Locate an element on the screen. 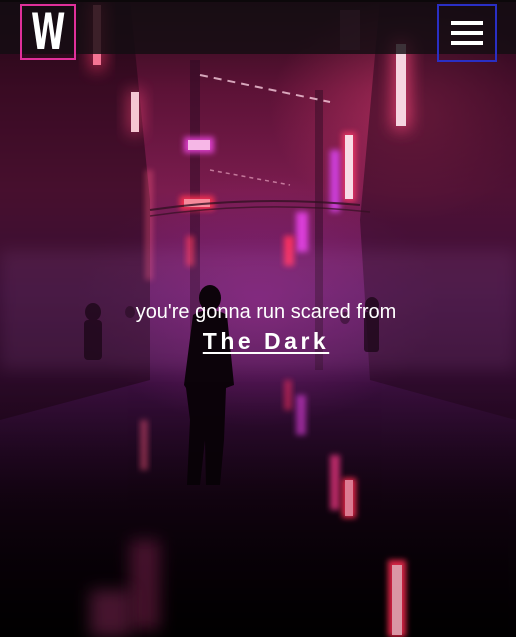  hero-section: you're gonna run scared from The Dark is located at coordinates (258, 326).